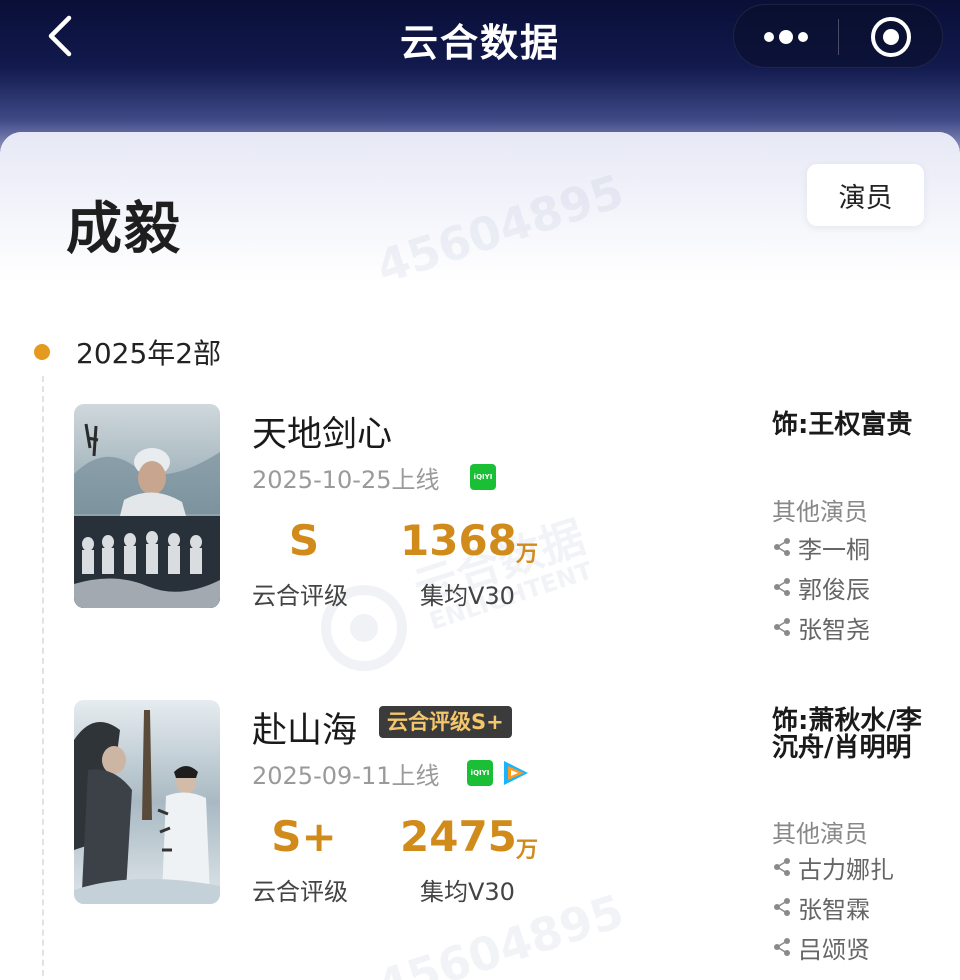  I want to click on air-date: 2025-10-25上线, so click(346, 480).